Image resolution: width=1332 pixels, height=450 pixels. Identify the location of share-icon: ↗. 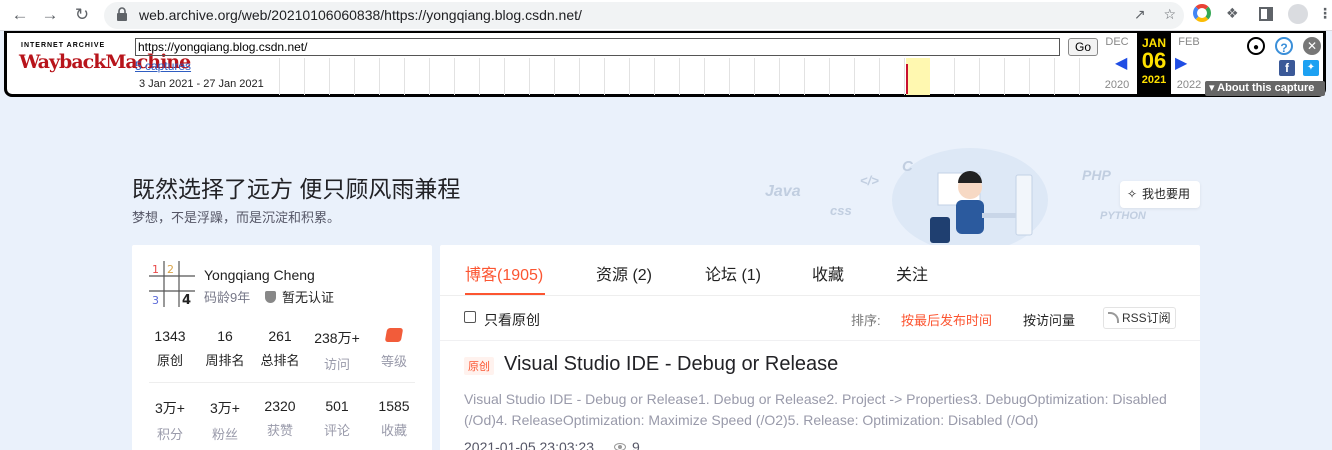
(1140, 14).